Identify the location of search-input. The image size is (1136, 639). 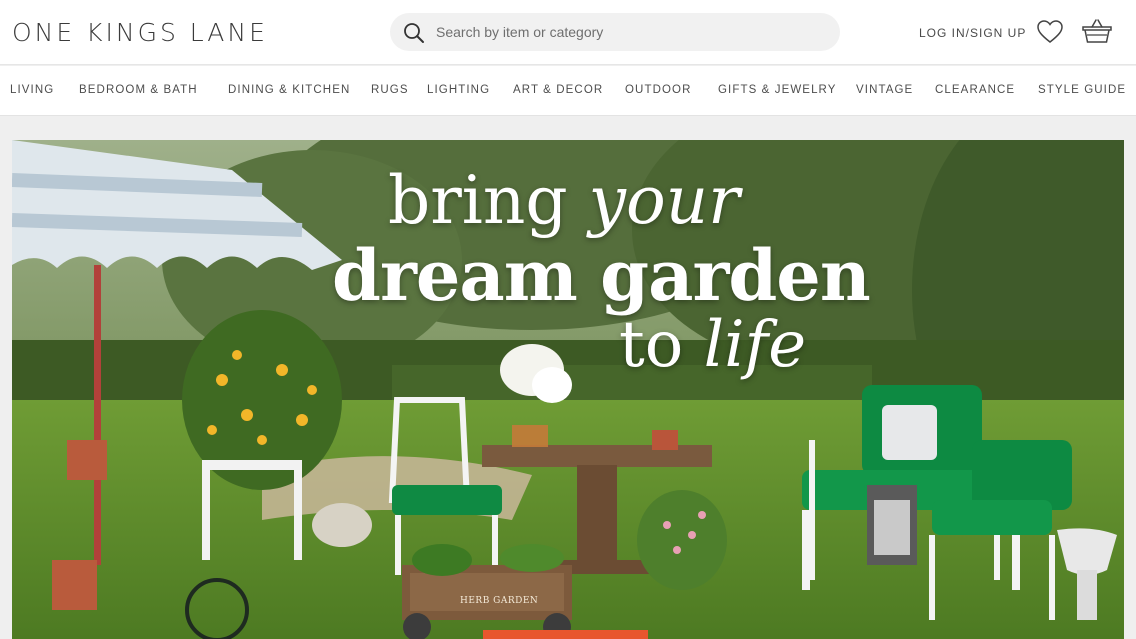
(626, 32).